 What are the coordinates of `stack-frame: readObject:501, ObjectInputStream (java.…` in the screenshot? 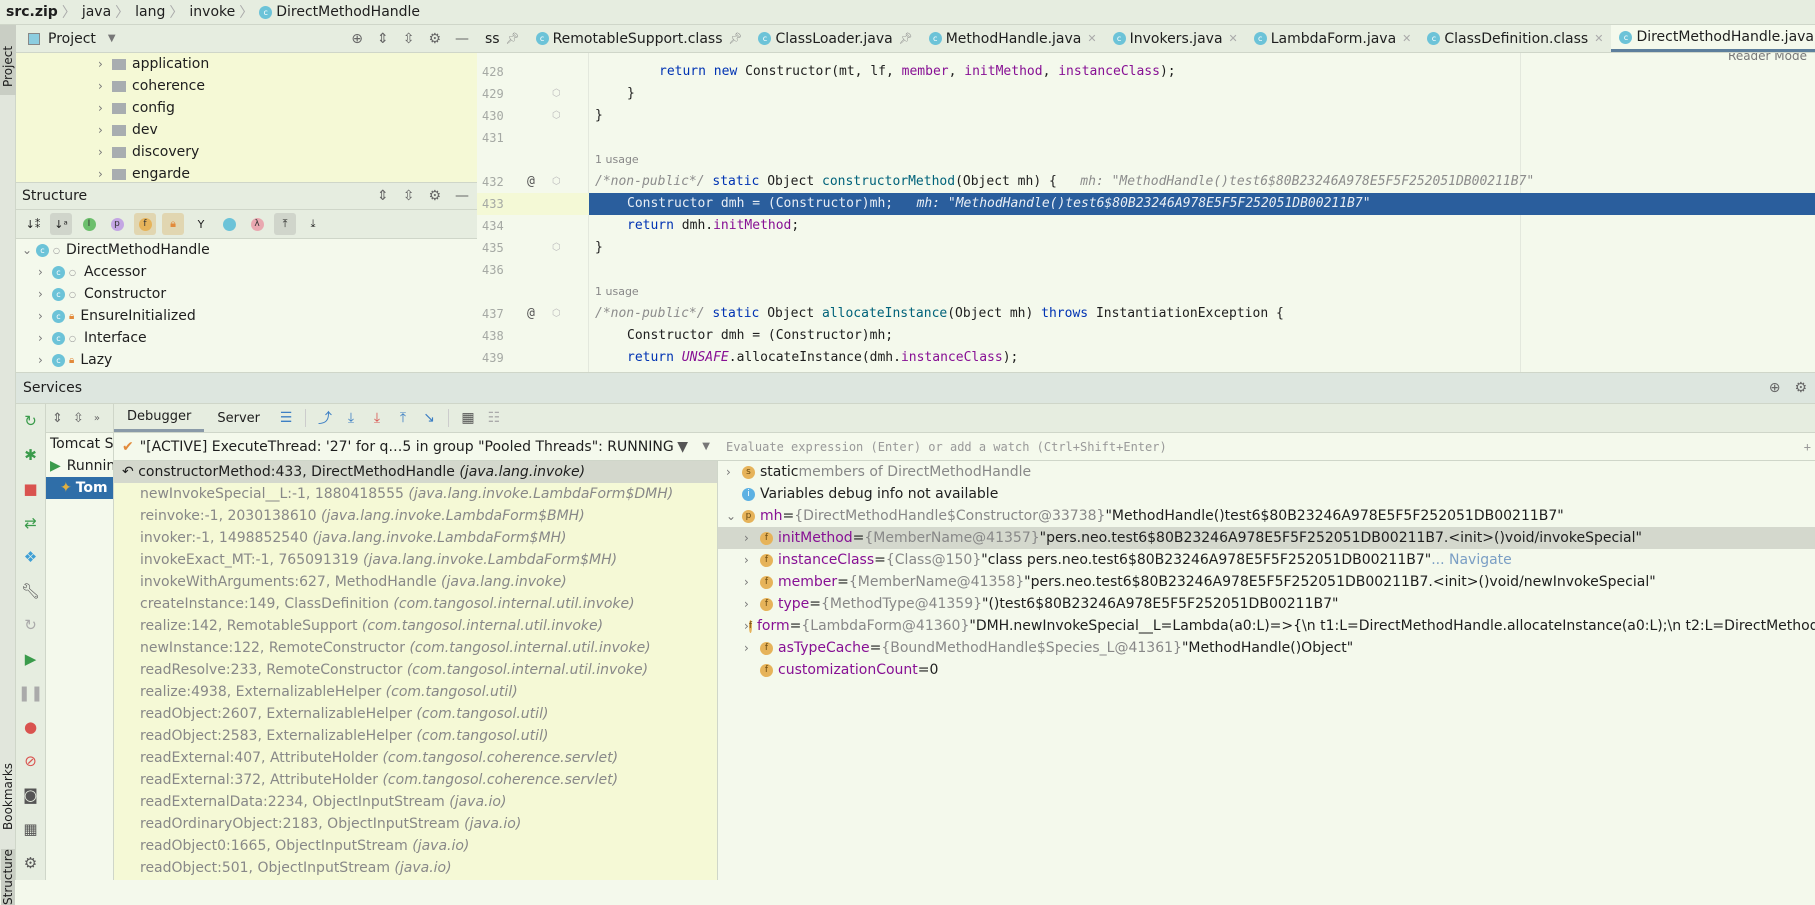 It's located at (415, 868).